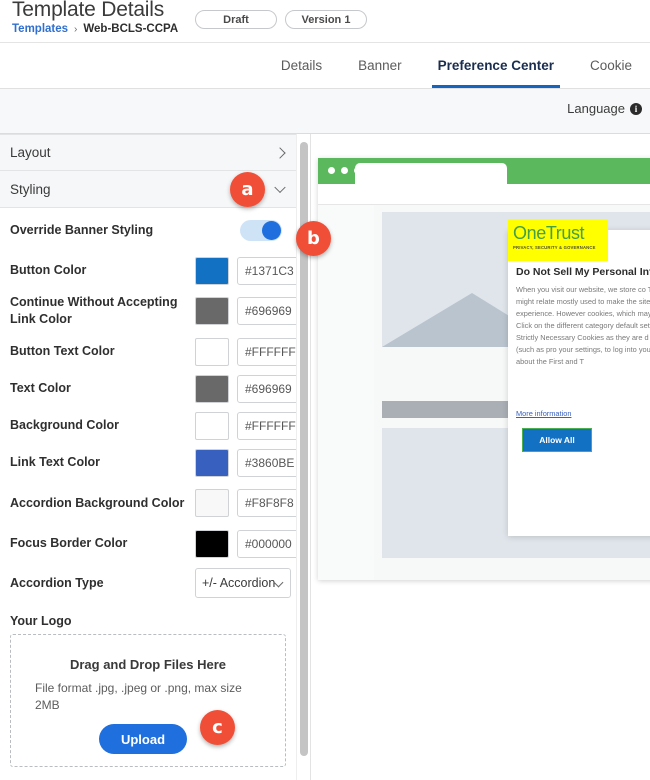  I want to click on swatch-button-color, so click(212, 270).